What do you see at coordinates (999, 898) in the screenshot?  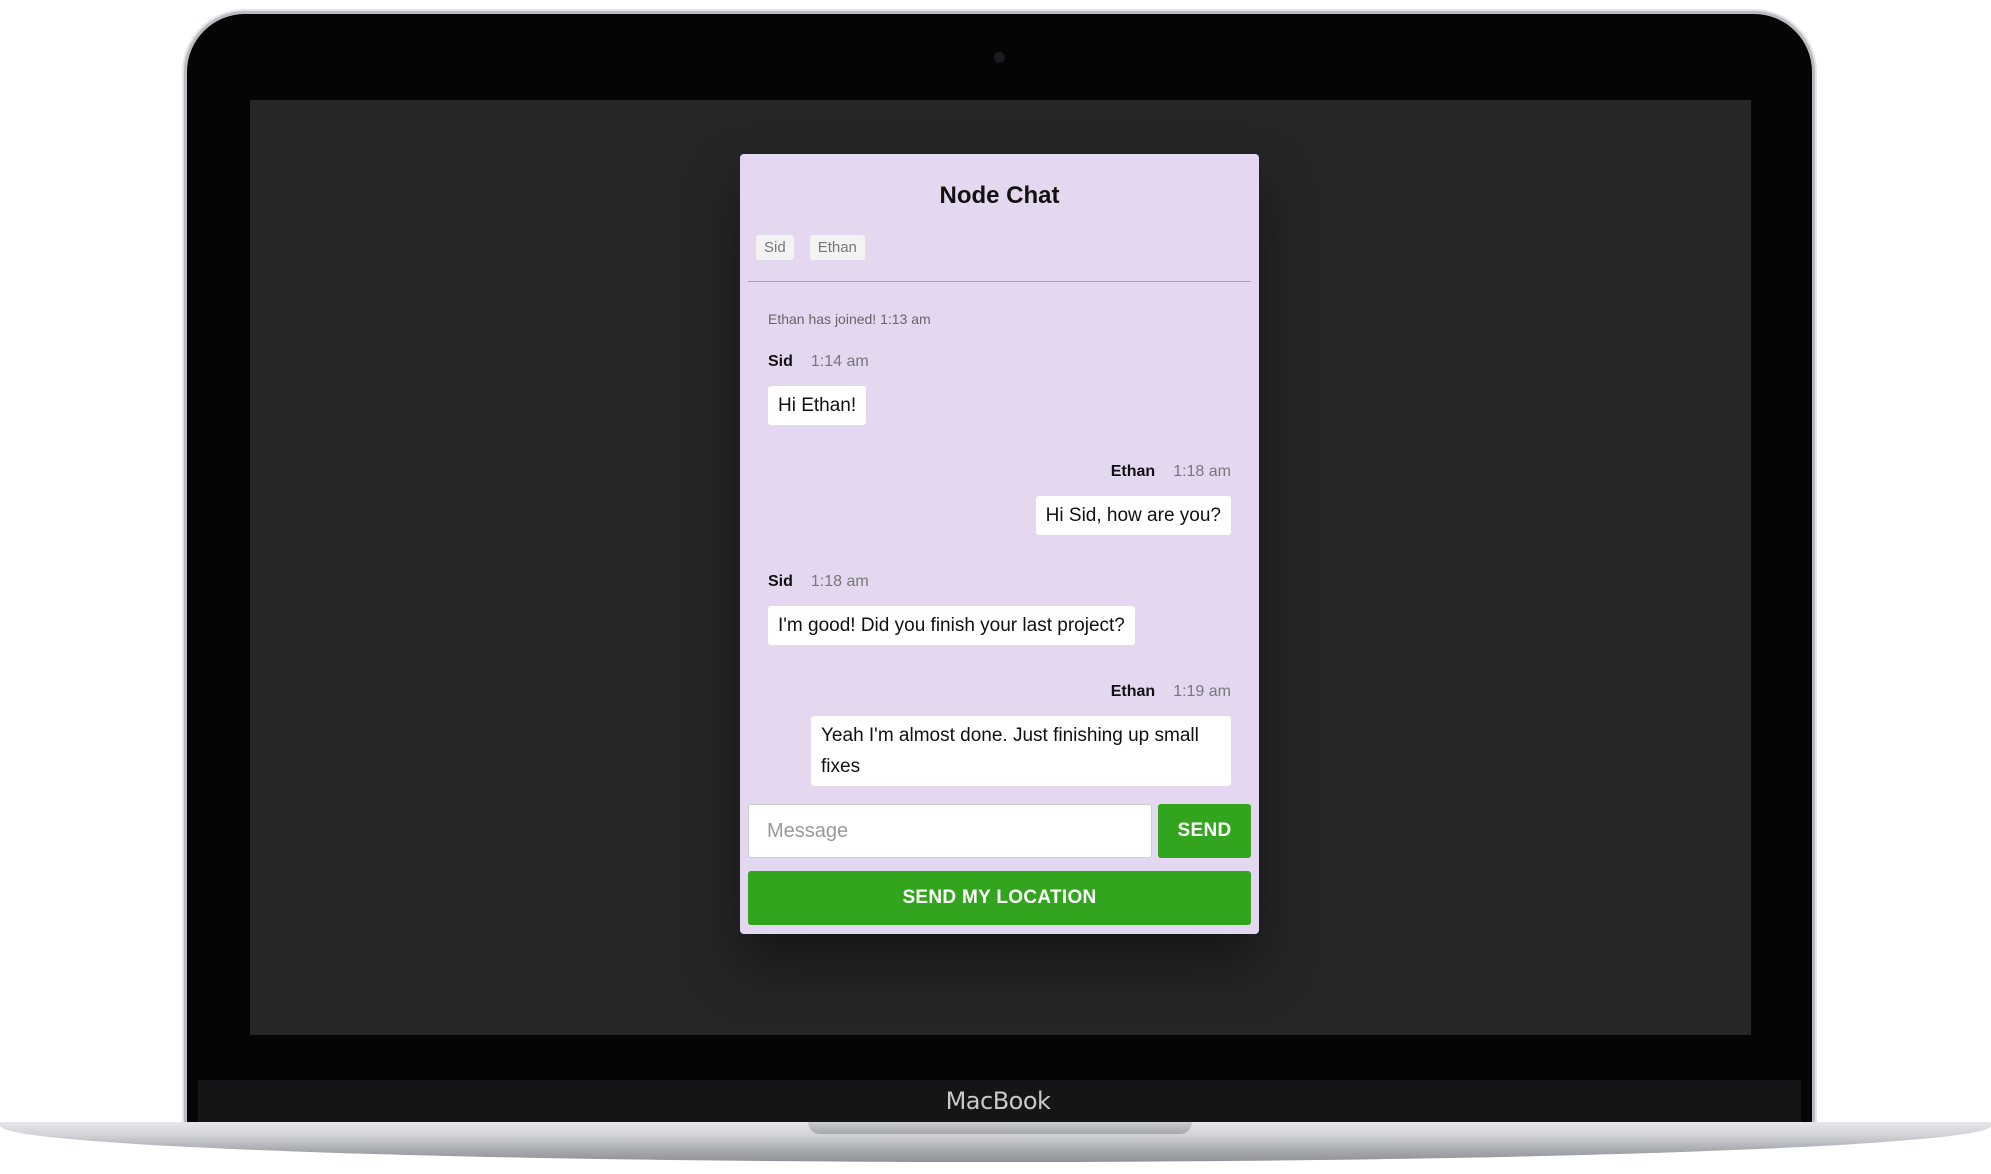 I see `send-location-button: SEND MY LOCATION` at bounding box center [999, 898].